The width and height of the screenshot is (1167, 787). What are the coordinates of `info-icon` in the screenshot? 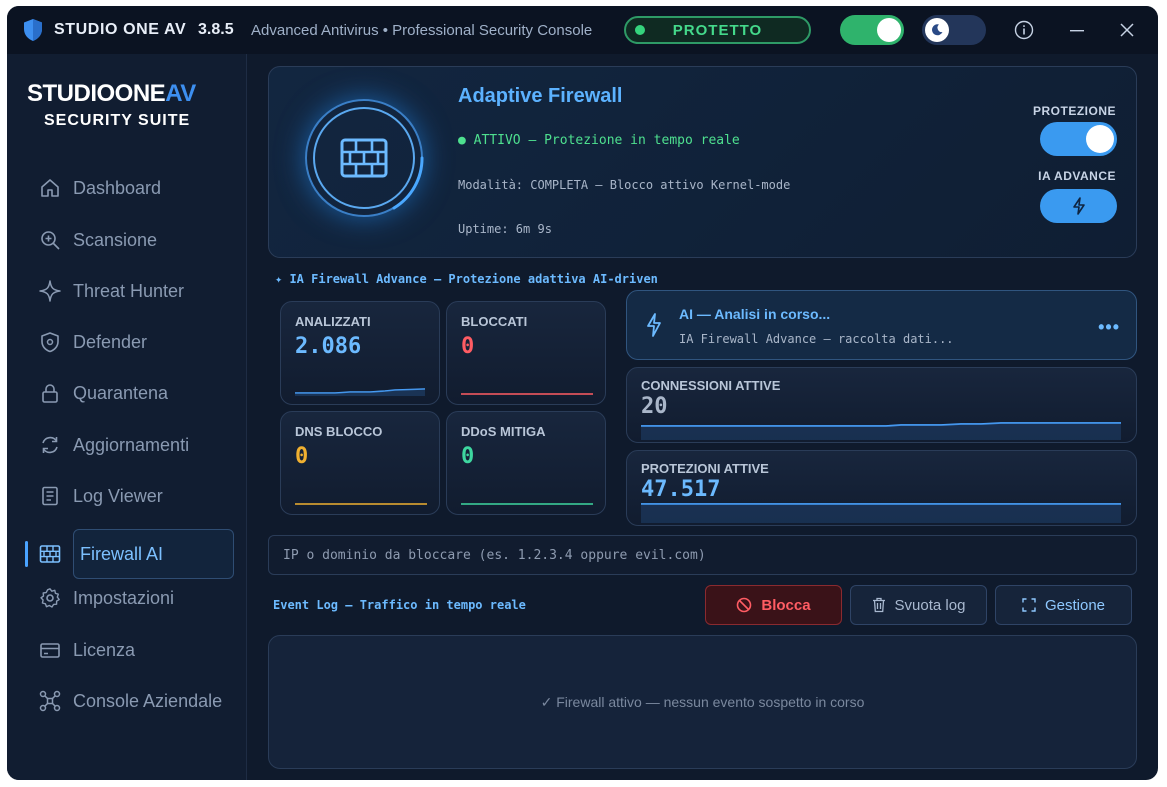 It's located at (1024, 30).